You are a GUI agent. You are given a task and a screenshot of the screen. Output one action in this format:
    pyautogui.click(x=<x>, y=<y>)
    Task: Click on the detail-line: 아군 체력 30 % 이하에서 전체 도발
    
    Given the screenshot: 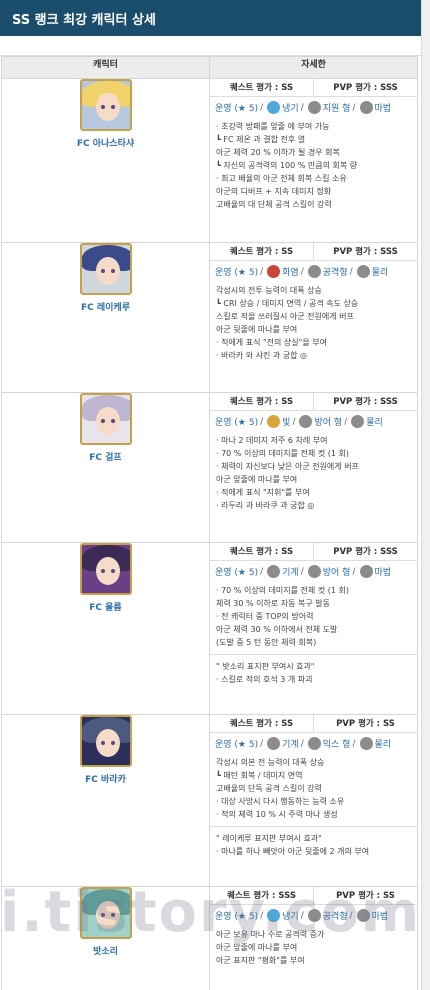 What is the action you would take?
    pyautogui.click(x=277, y=629)
    